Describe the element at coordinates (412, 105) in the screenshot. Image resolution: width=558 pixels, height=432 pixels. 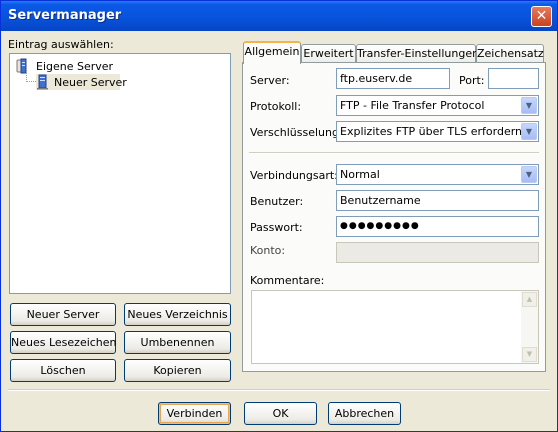
I see `protocol-value: FTP - File Transfer Protocol` at that location.